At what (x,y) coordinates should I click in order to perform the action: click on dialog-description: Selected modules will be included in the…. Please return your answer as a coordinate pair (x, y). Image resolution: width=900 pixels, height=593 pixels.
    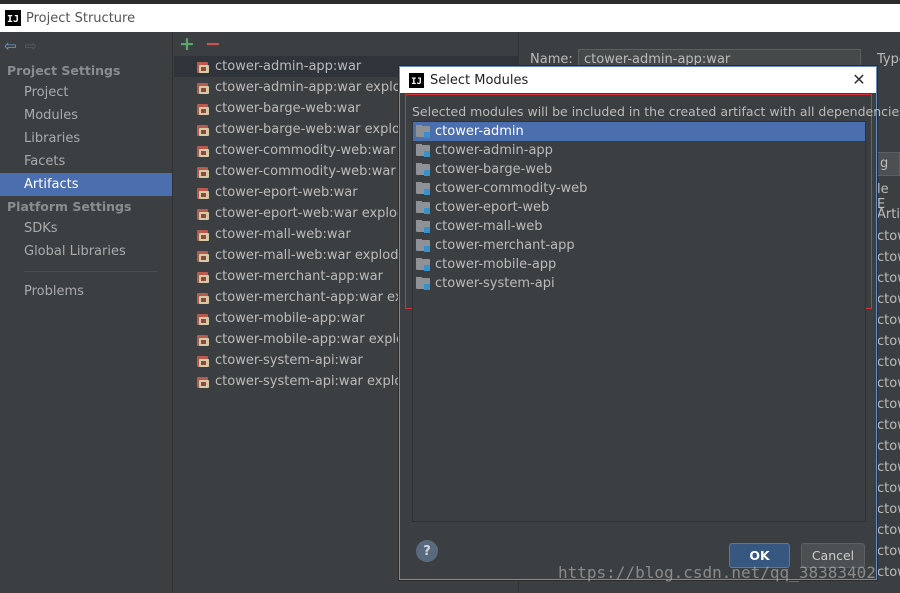
    Looking at the image, I should click on (656, 111).